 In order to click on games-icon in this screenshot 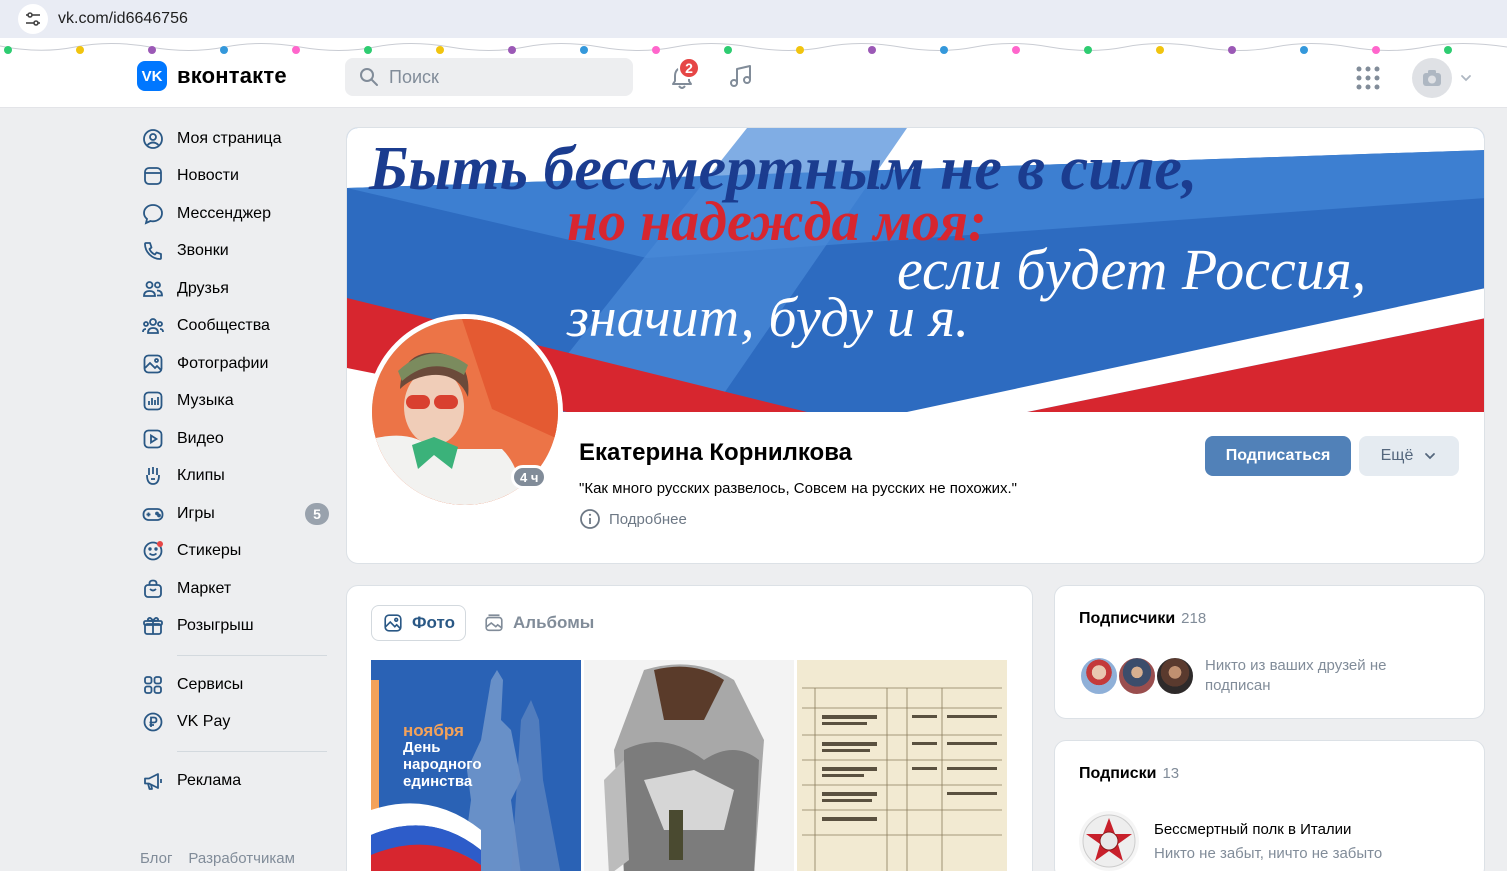, I will do `click(153, 514)`.